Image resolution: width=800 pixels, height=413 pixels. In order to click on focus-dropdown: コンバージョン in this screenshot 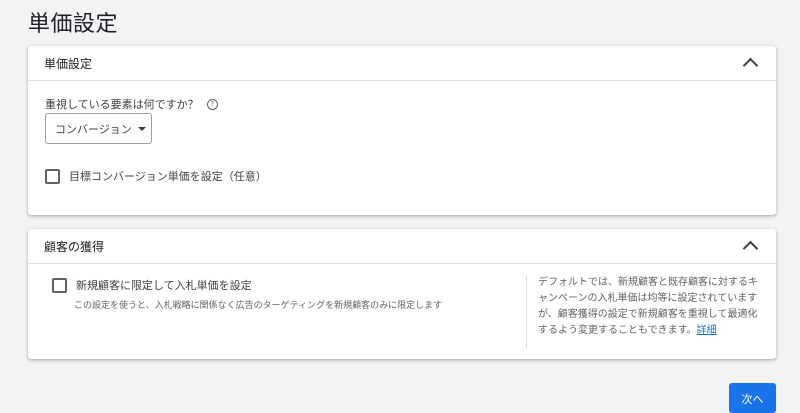, I will do `click(98, 128)`.